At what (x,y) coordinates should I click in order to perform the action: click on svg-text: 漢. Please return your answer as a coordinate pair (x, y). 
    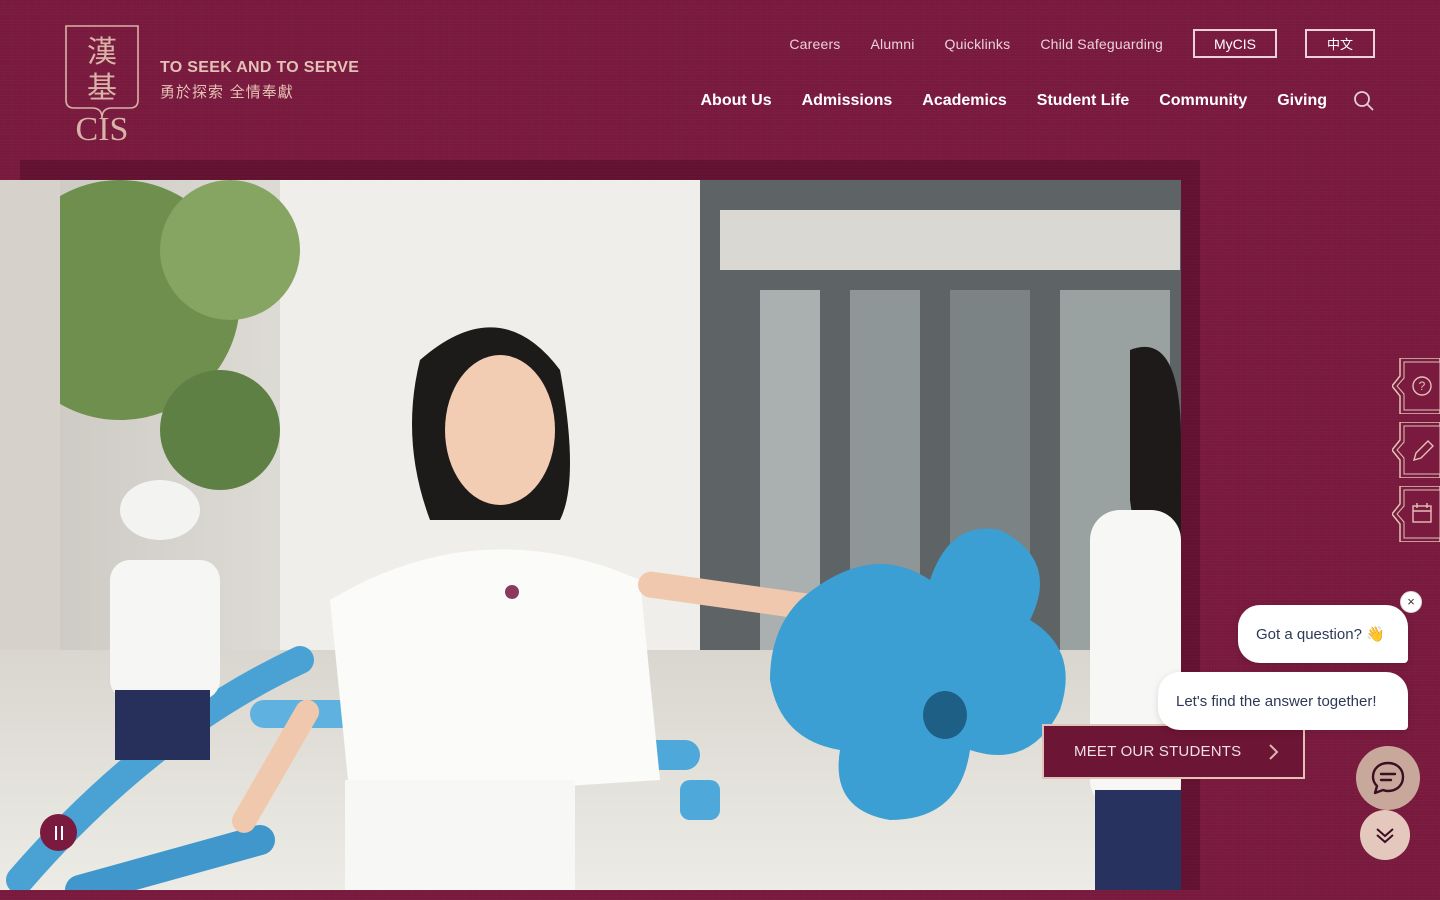
    Looking at the image, I should click on (102, 52).